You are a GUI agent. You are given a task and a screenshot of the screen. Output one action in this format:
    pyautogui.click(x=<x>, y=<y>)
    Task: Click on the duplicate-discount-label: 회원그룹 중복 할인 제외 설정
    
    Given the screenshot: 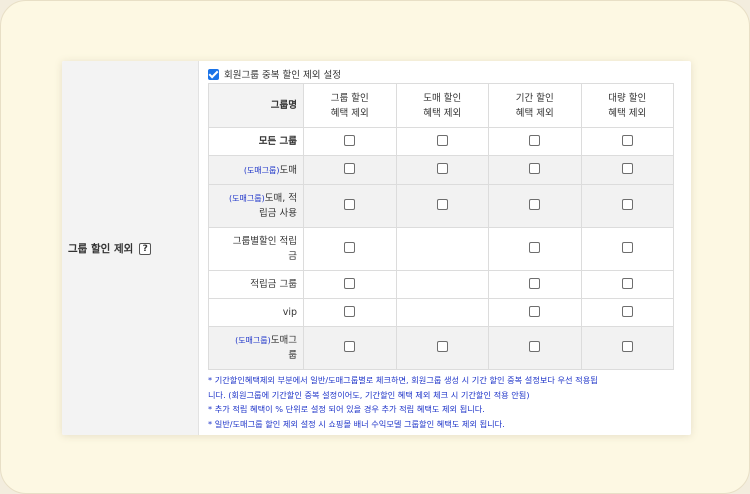 What is the action you would take?
    pyautogui.click(x=282, y=75)
    